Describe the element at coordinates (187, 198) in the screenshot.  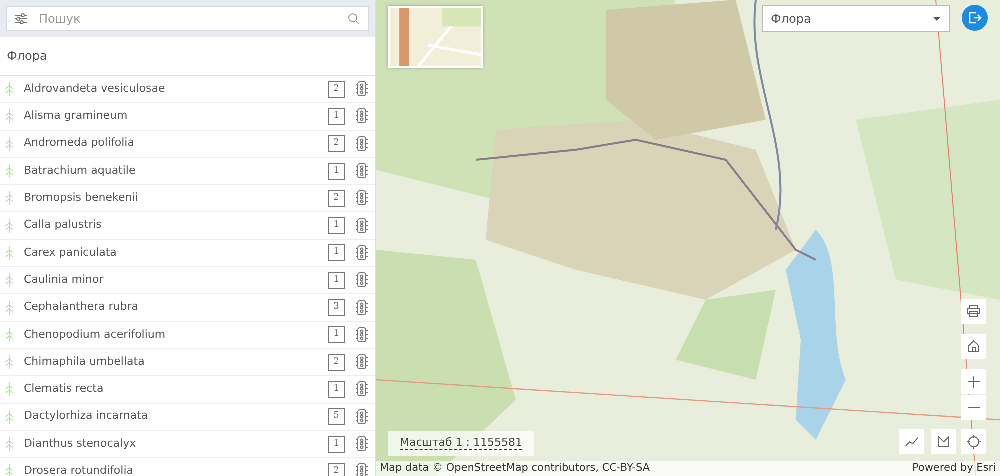
I see `species-row: Bromopsis benekenii 2` at that location.